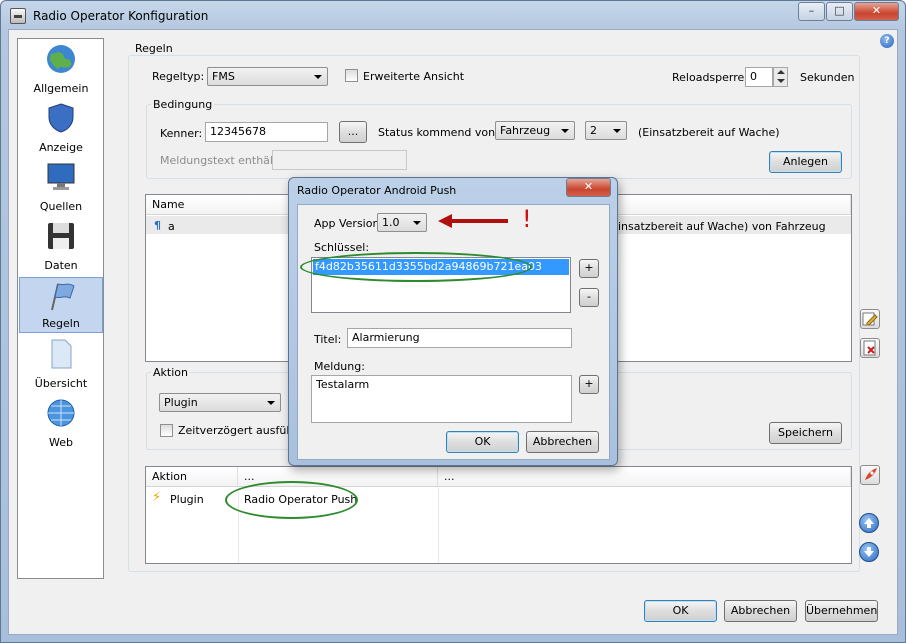 The image size is (906, 643). I want to click on arrow-down-icon, so click(869, 552).